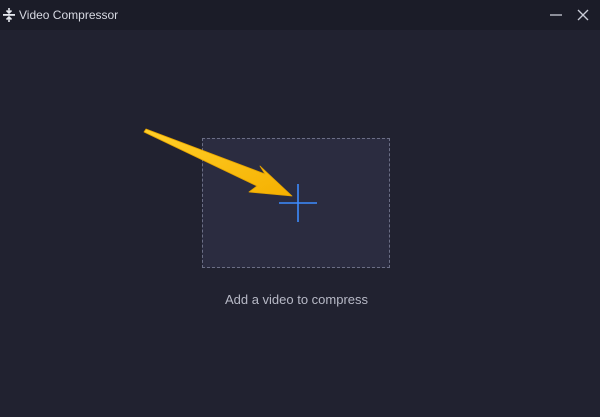 This screenshot has height=417, width=600. I want to click on close-icon, so click(583, 15).